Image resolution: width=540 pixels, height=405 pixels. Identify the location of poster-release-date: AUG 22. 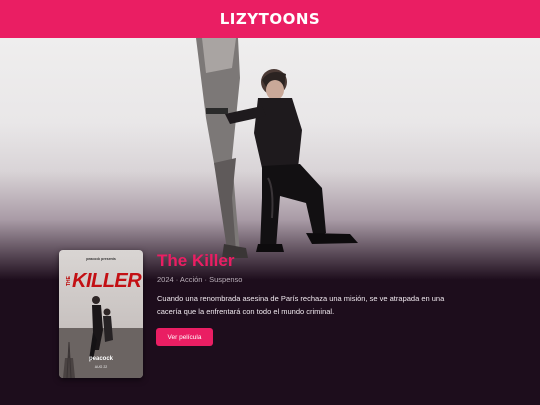
(101, 367).